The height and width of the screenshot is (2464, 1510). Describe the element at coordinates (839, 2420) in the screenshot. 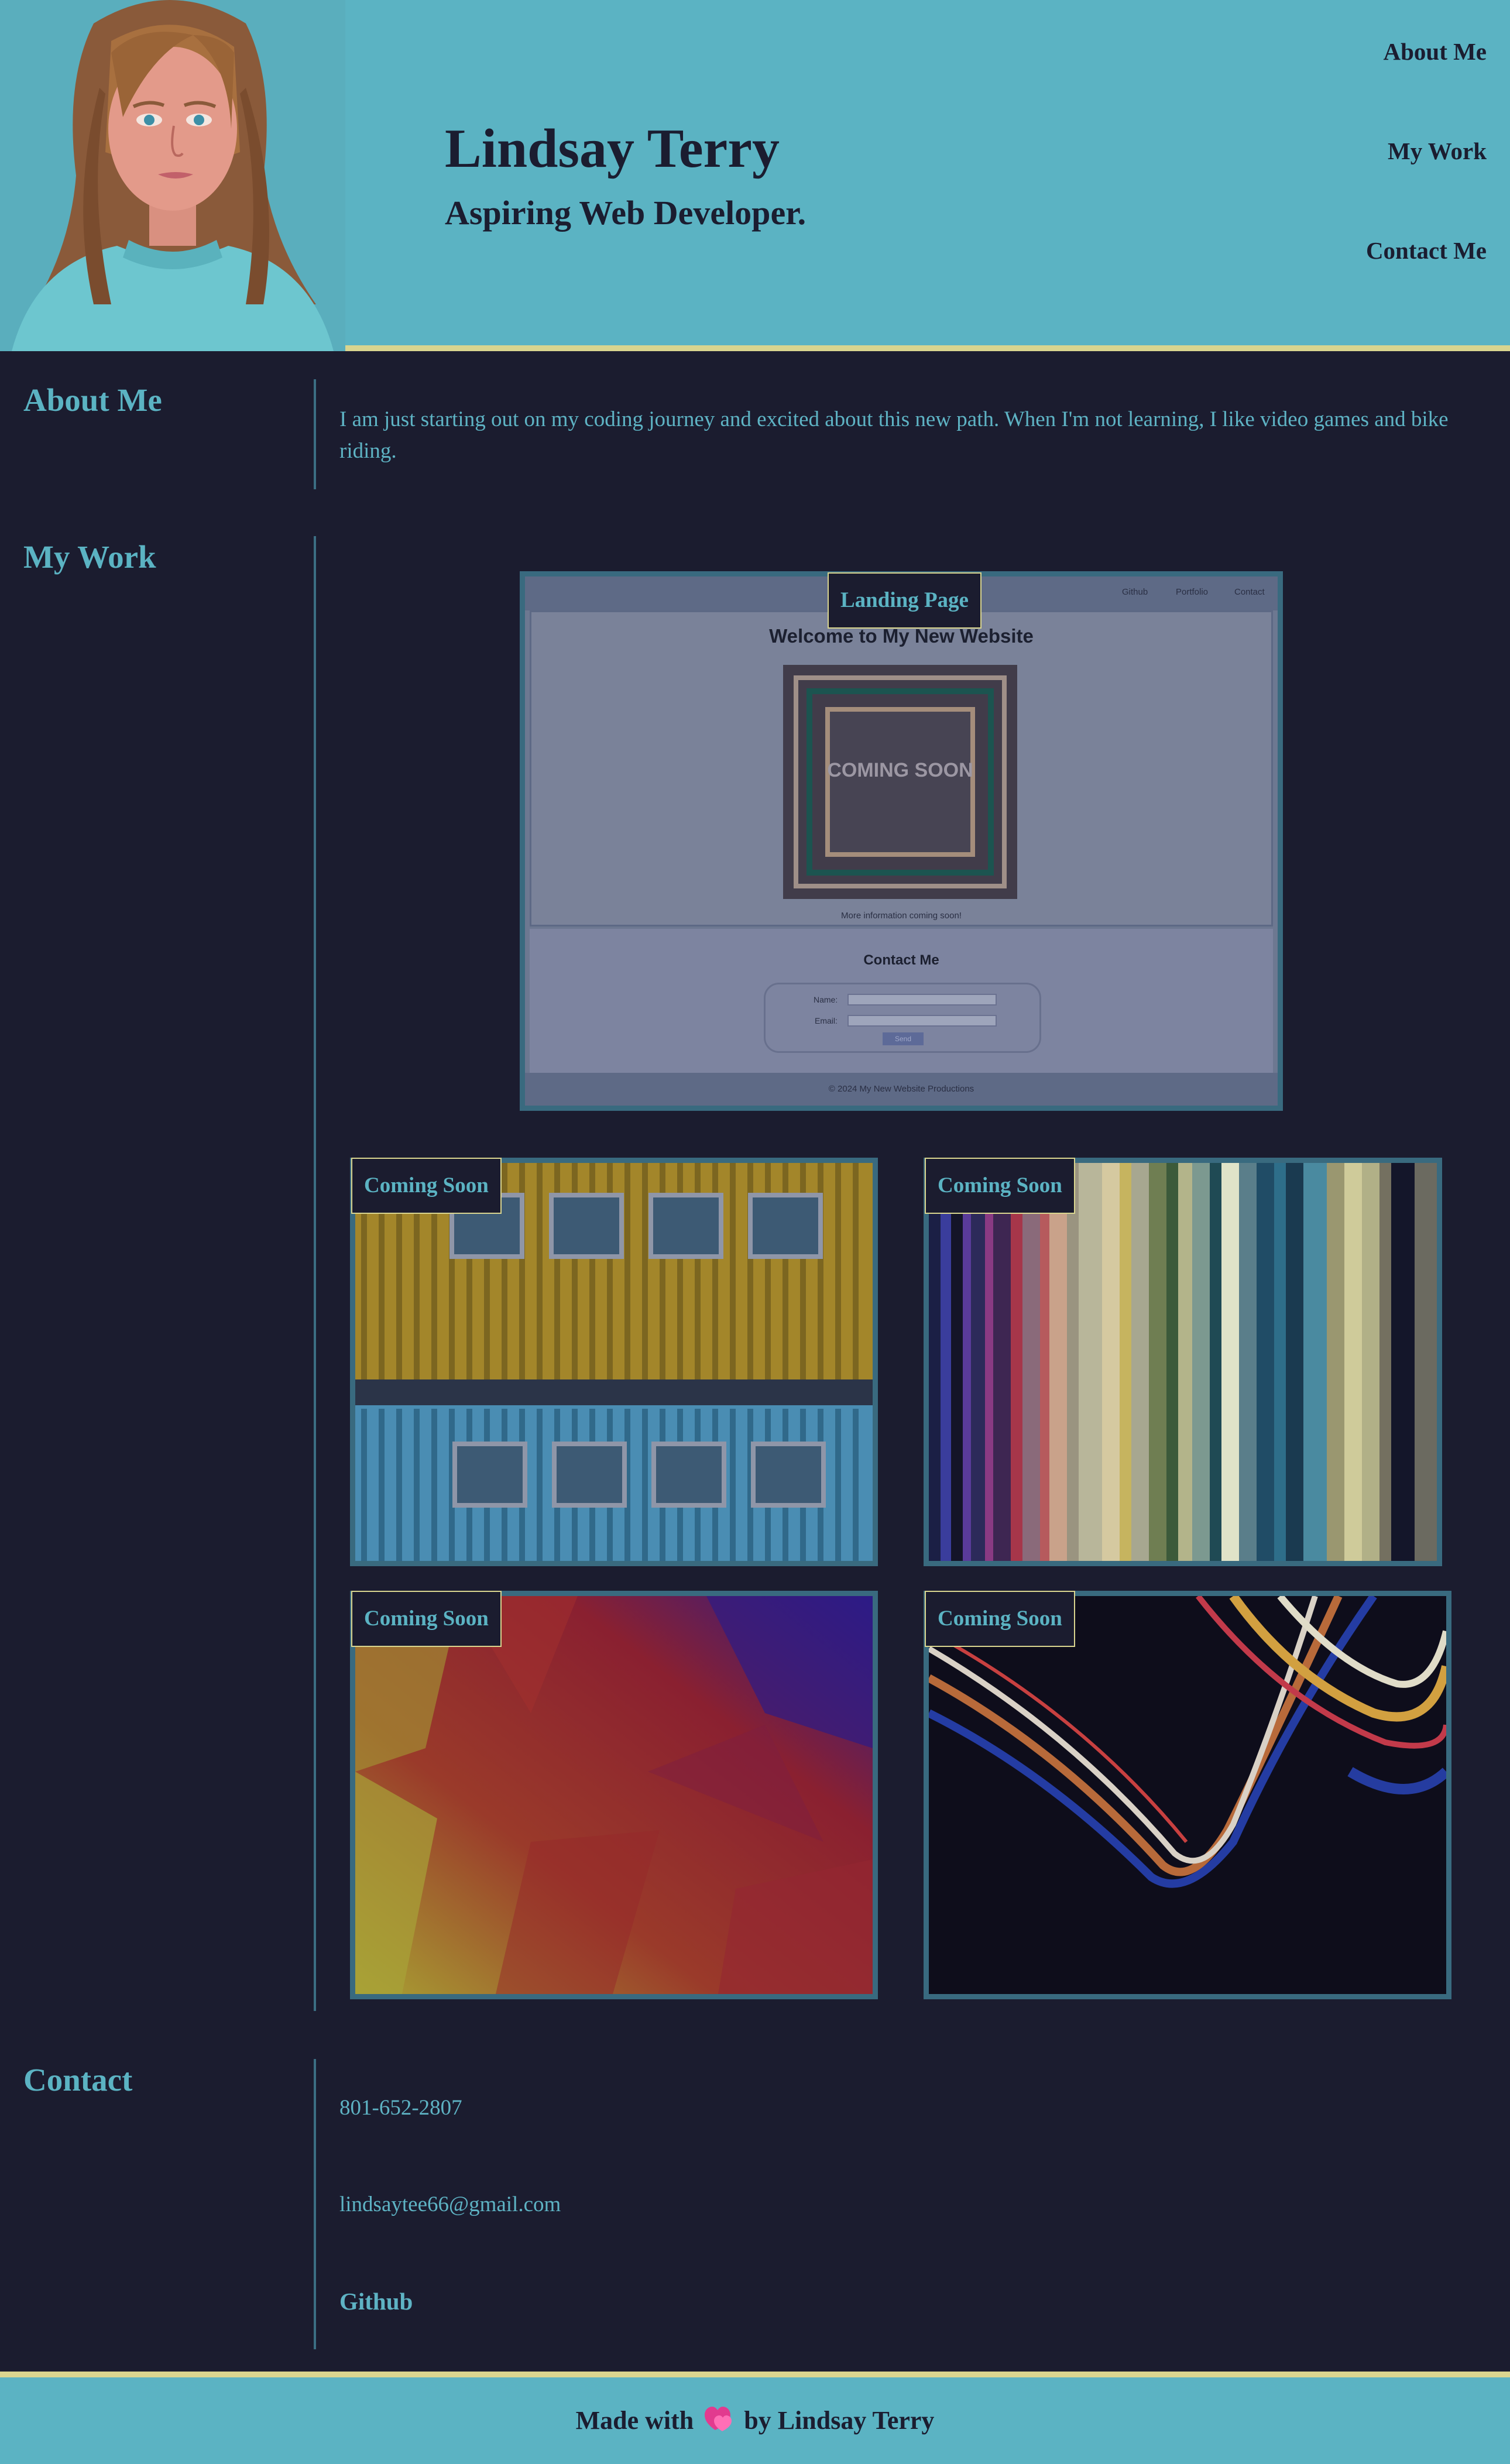

I see `footer-suffix: by Lindsay Terry` at that location.